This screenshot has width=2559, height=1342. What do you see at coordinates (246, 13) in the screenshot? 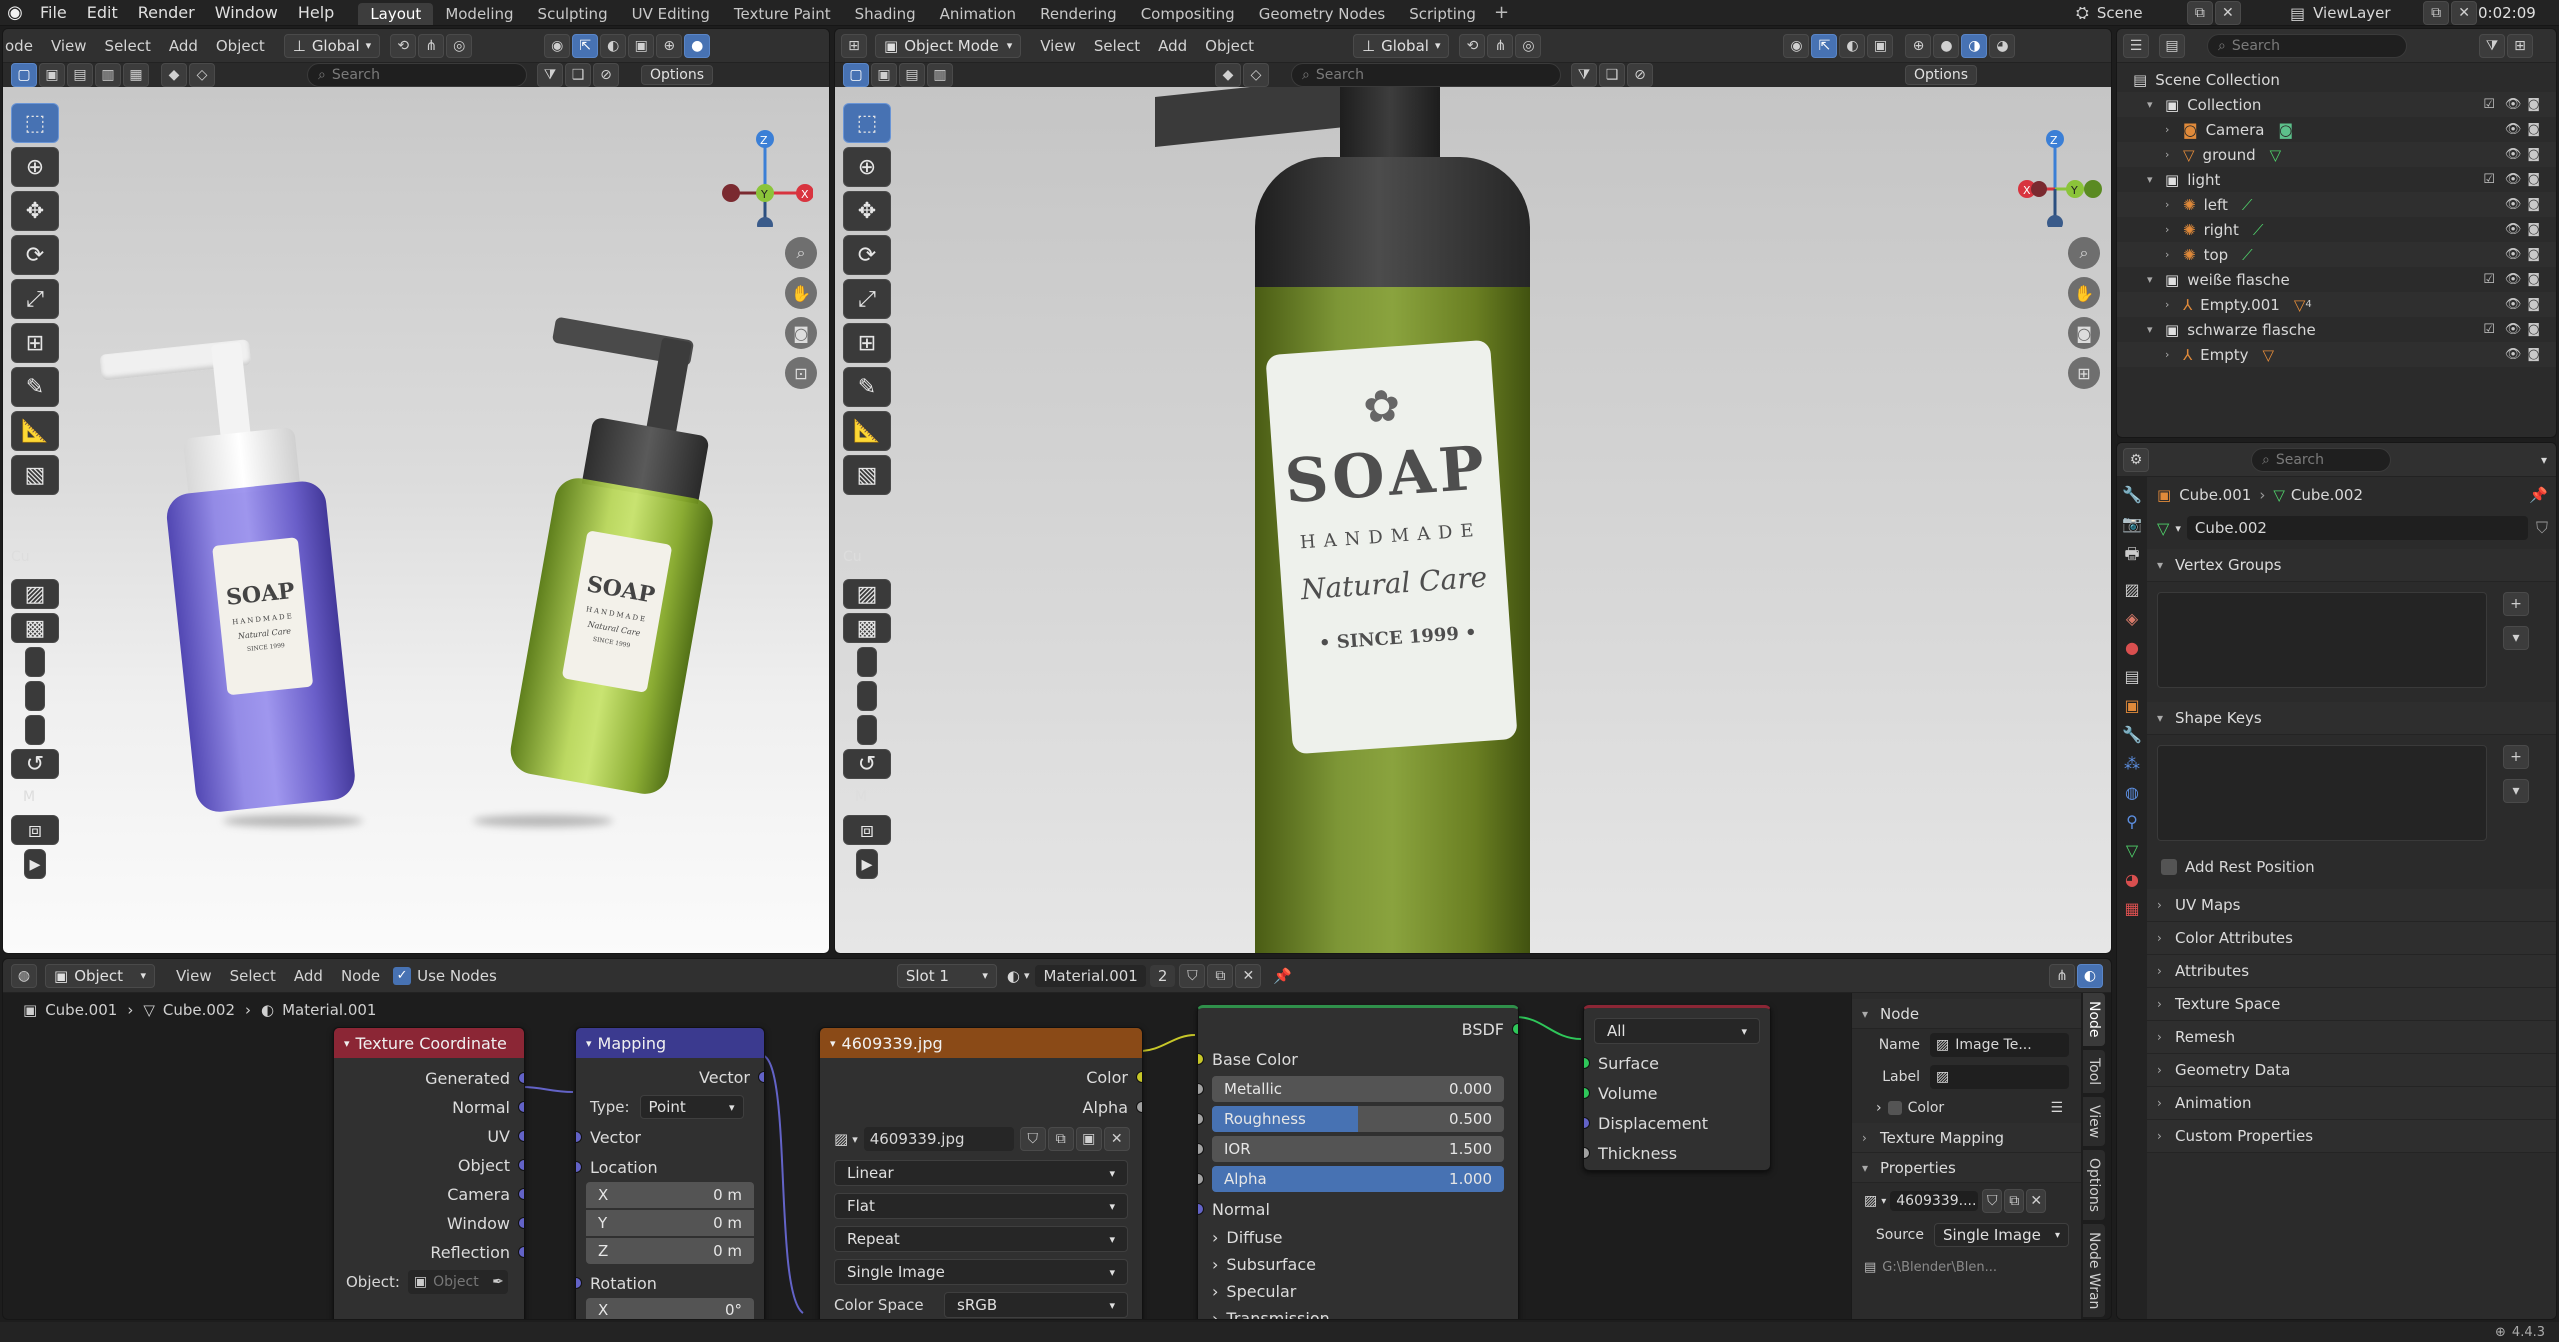
I see `menu-window: Window` at bounding box center [246, 13].